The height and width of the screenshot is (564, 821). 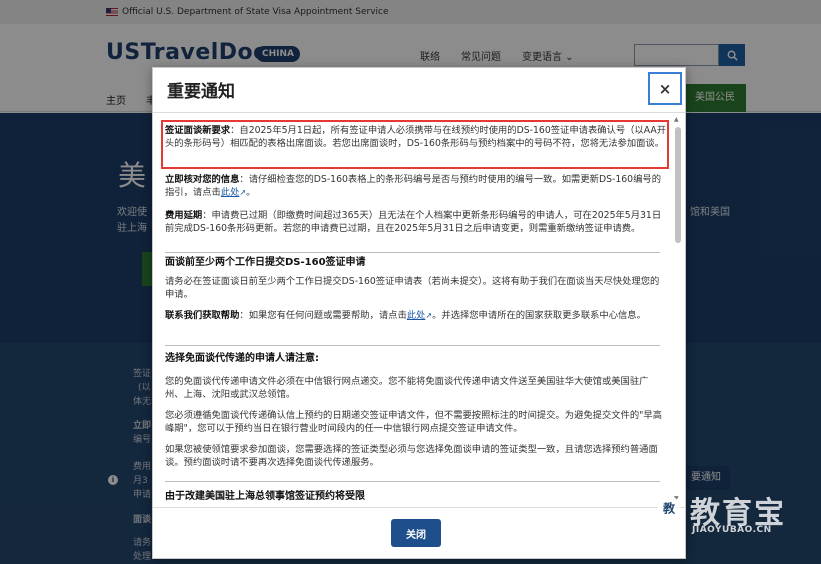 I want to click on close-icon: ×, so click(x=665, y=88).